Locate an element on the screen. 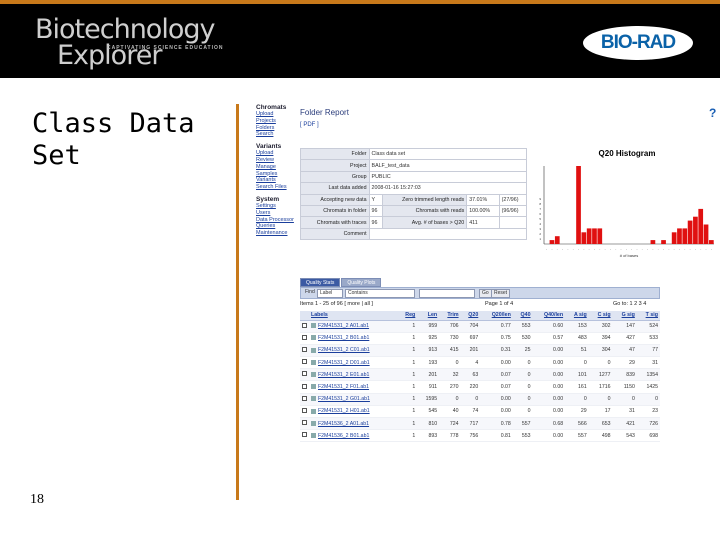 Image resolution: width=720 pixels, height=540 pixels. info-row: Comment is located at coordinates (414, 234).